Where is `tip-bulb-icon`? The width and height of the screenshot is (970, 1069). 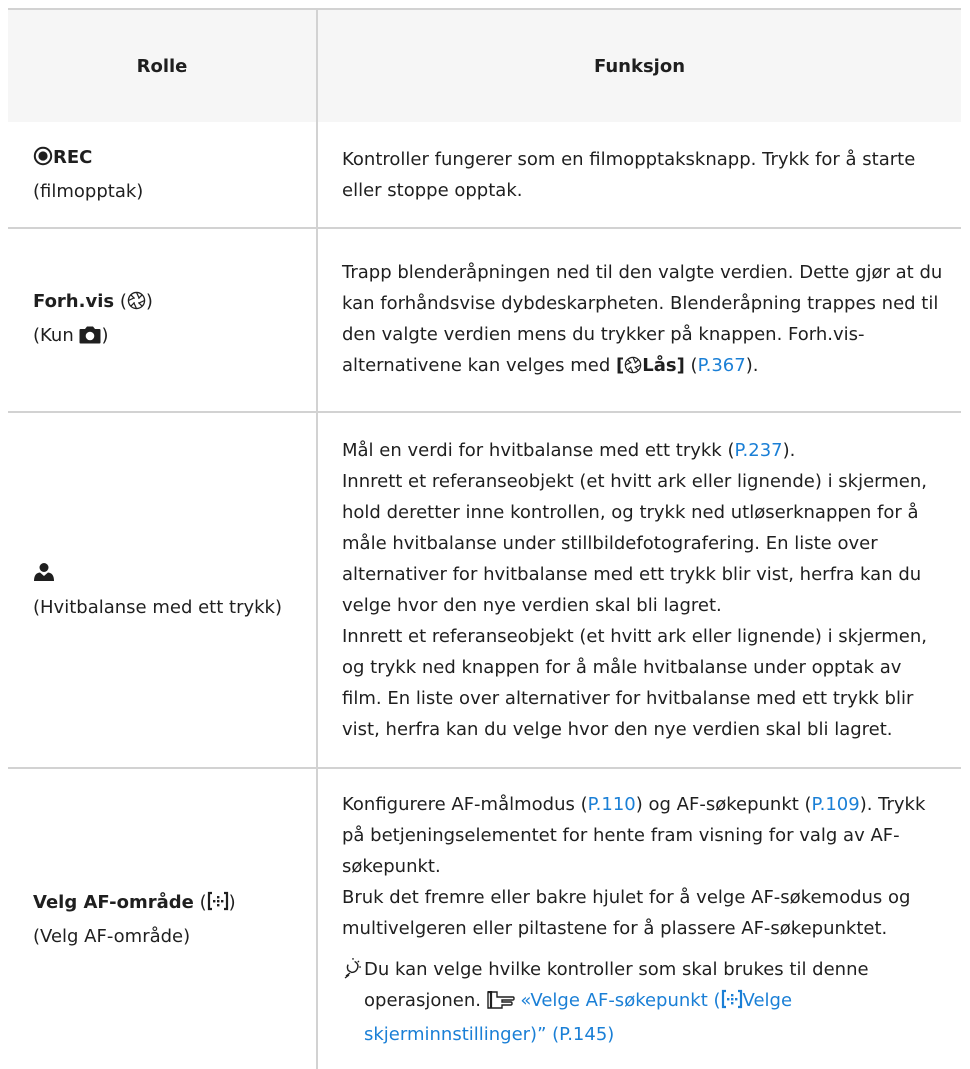 tip-bulb-icon is located at coordinates (353, 1002).